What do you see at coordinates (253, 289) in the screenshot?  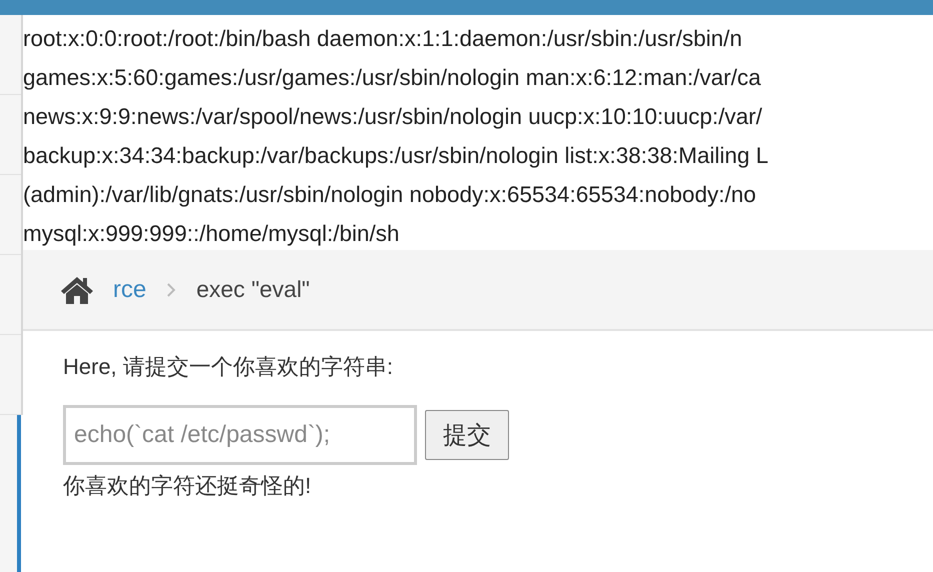 I see `breadcrumb-current: exec "eval"` at bounding box center [253, 289].